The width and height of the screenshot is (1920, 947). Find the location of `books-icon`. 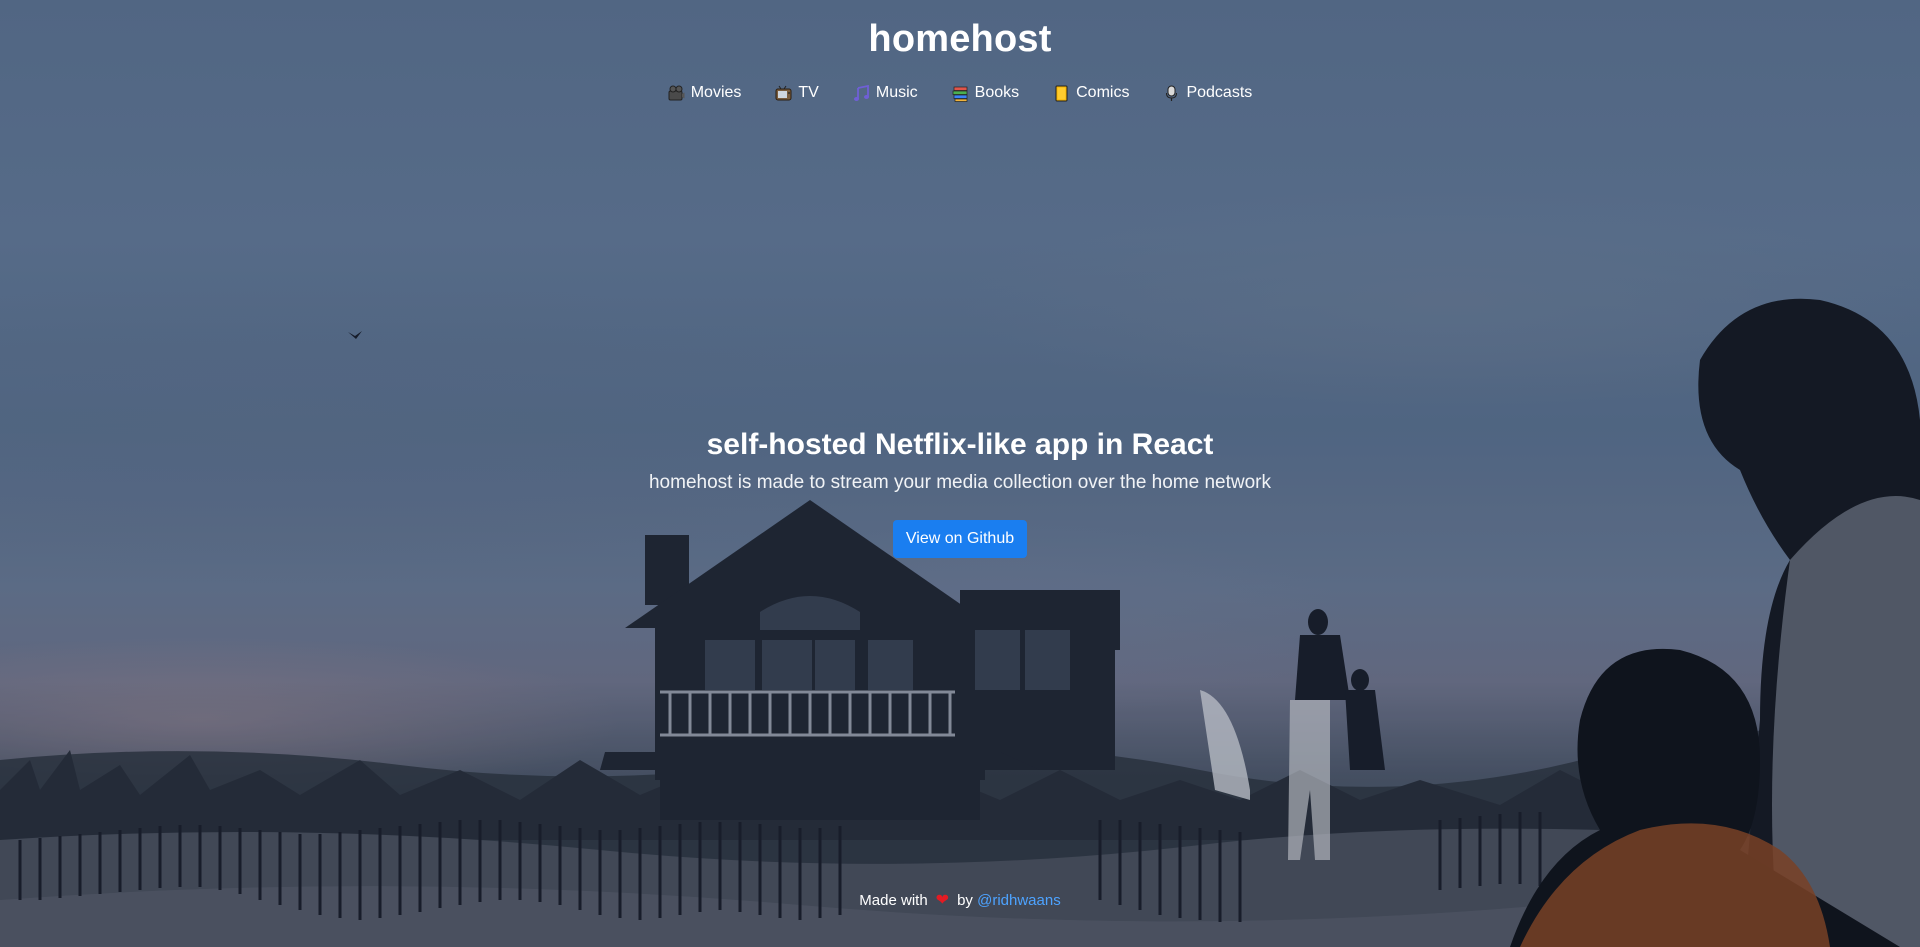

books-icon is located at coordinates (959, 94).